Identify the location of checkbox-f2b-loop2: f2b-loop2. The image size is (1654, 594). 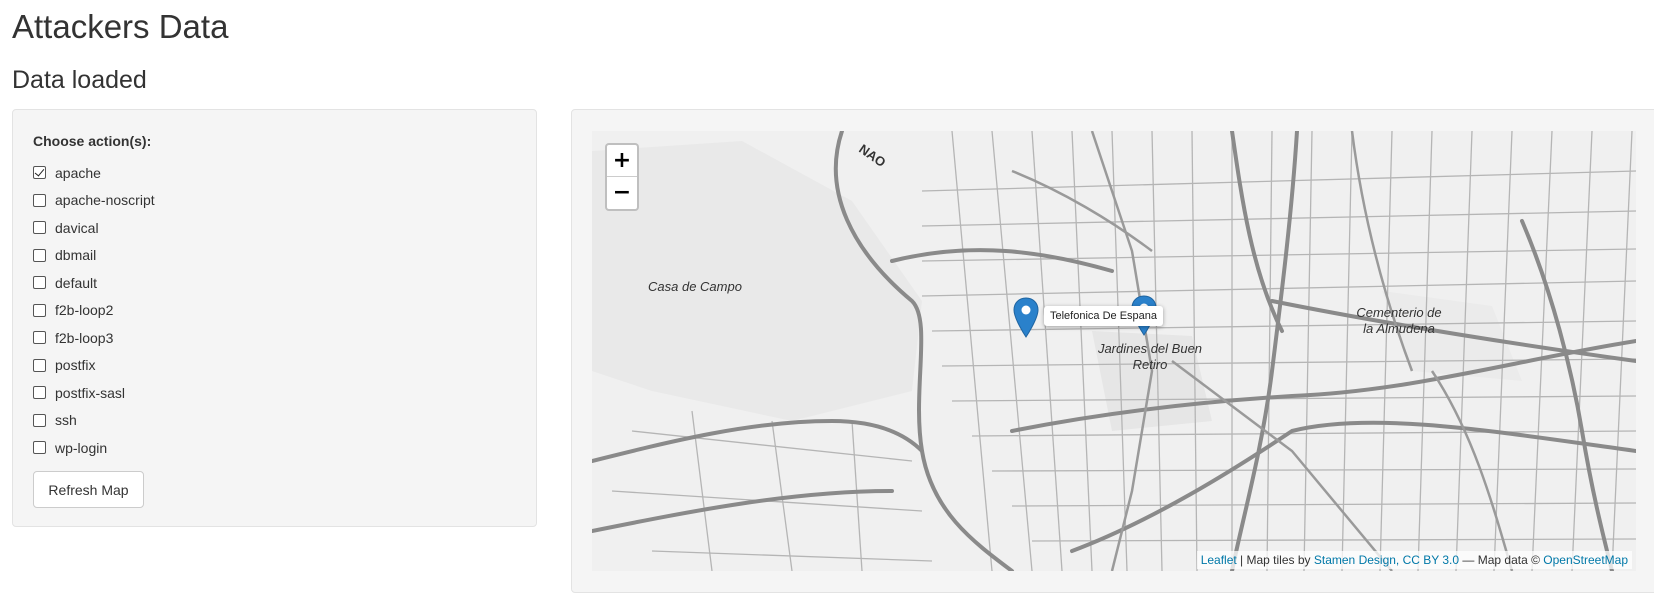
(94, 311).